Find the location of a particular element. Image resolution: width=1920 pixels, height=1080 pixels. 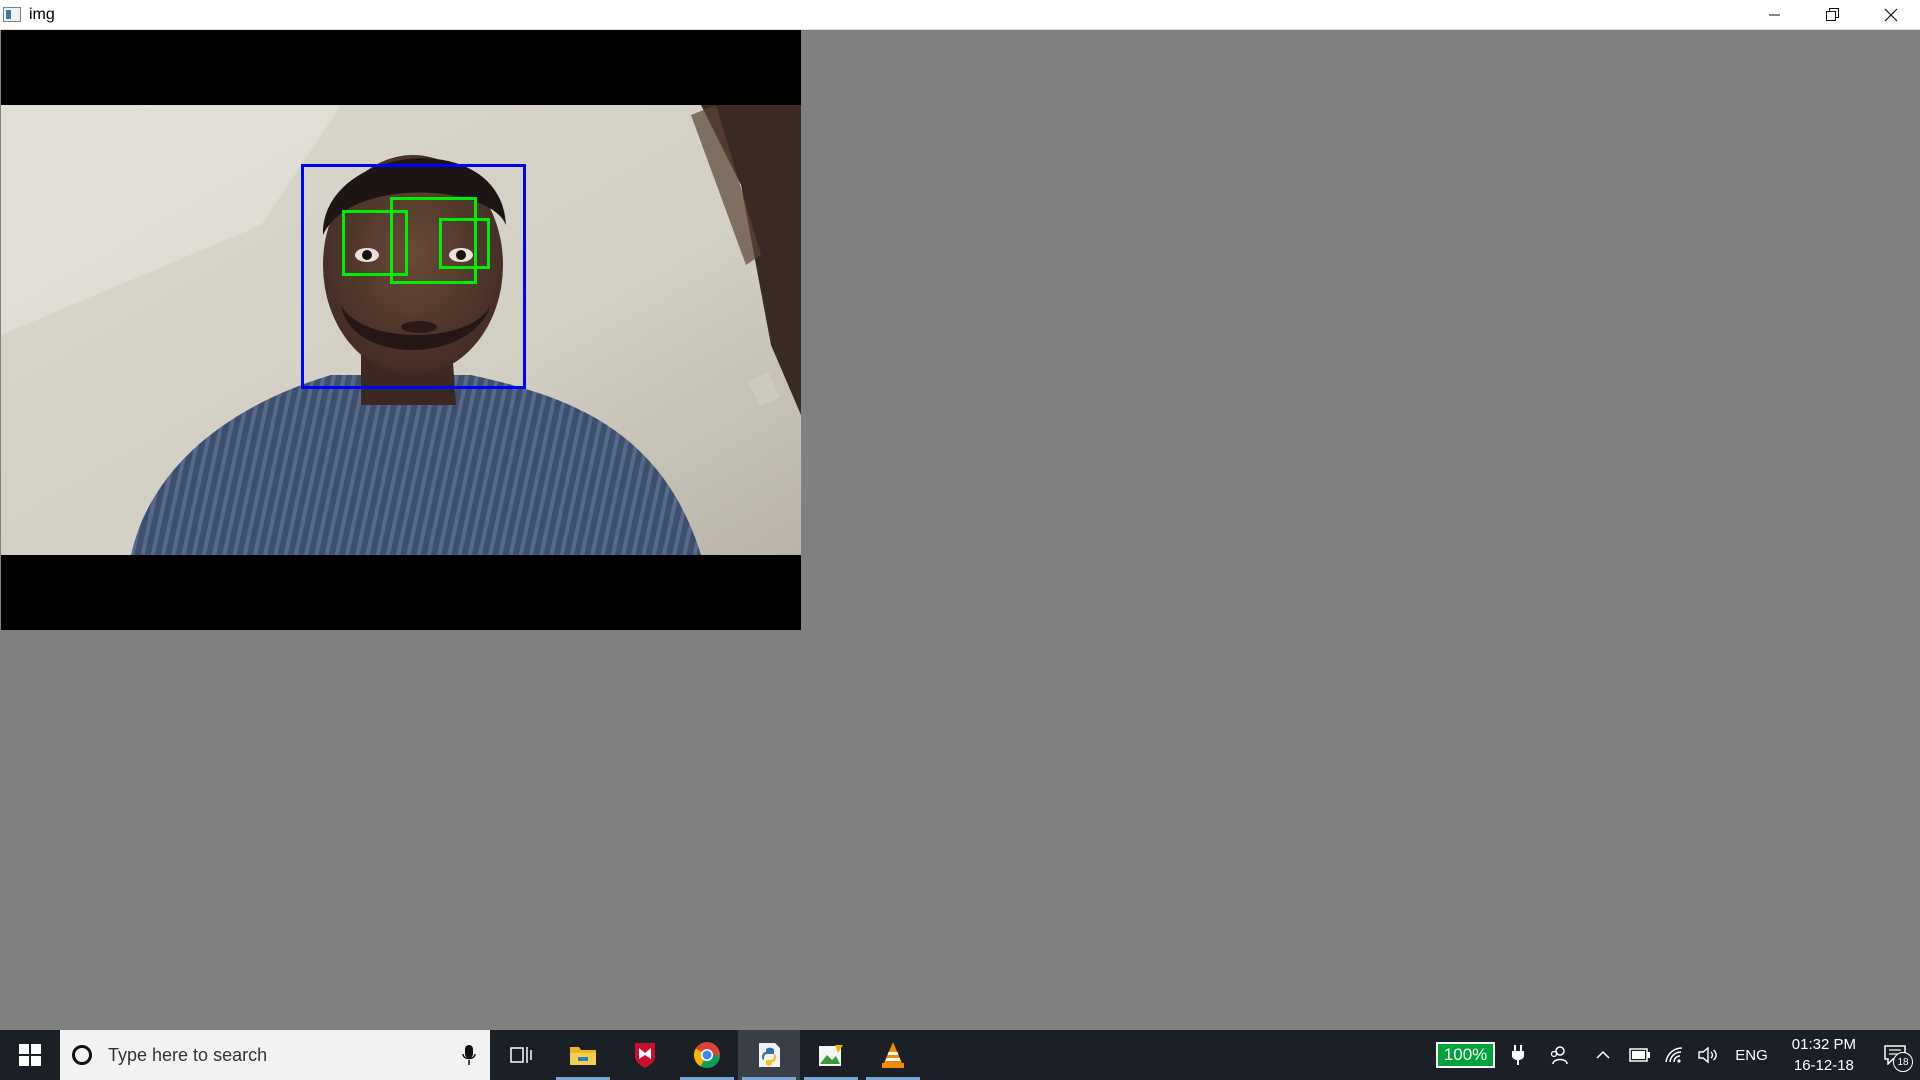

file-explorer-icon is located at coordinates (583, 1056).